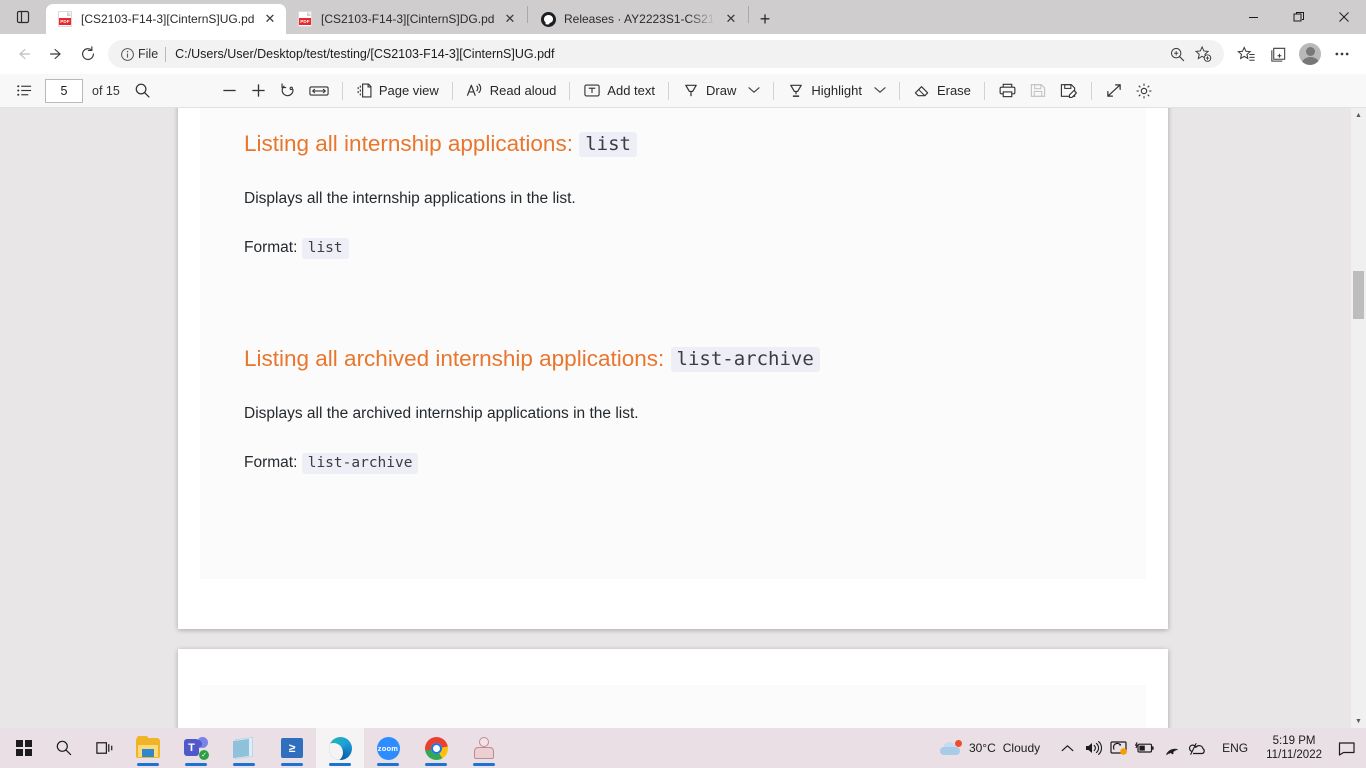 Image resolution: width=1366 pixels, height=768 pixels. Describe the element at coordinates (511, 91) in the screenshot. I see `read-aloud-button: Read aloud` at that location.